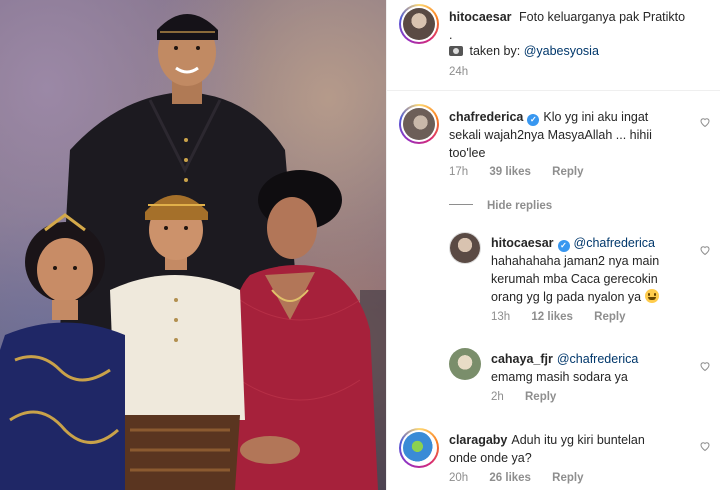 This screenshot has height=490, width=720. I want to click on comment-meta: 20h 26 likes Reply, so click(525, 478).